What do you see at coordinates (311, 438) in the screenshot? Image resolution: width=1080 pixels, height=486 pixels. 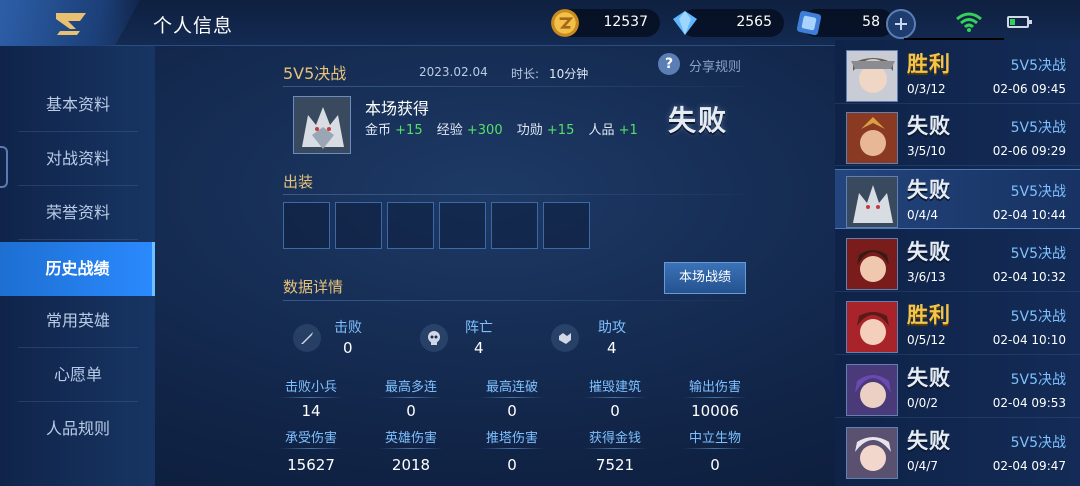 I see `stat-damage-taken-label: 承受伤害` at bounding box center [311, 438].